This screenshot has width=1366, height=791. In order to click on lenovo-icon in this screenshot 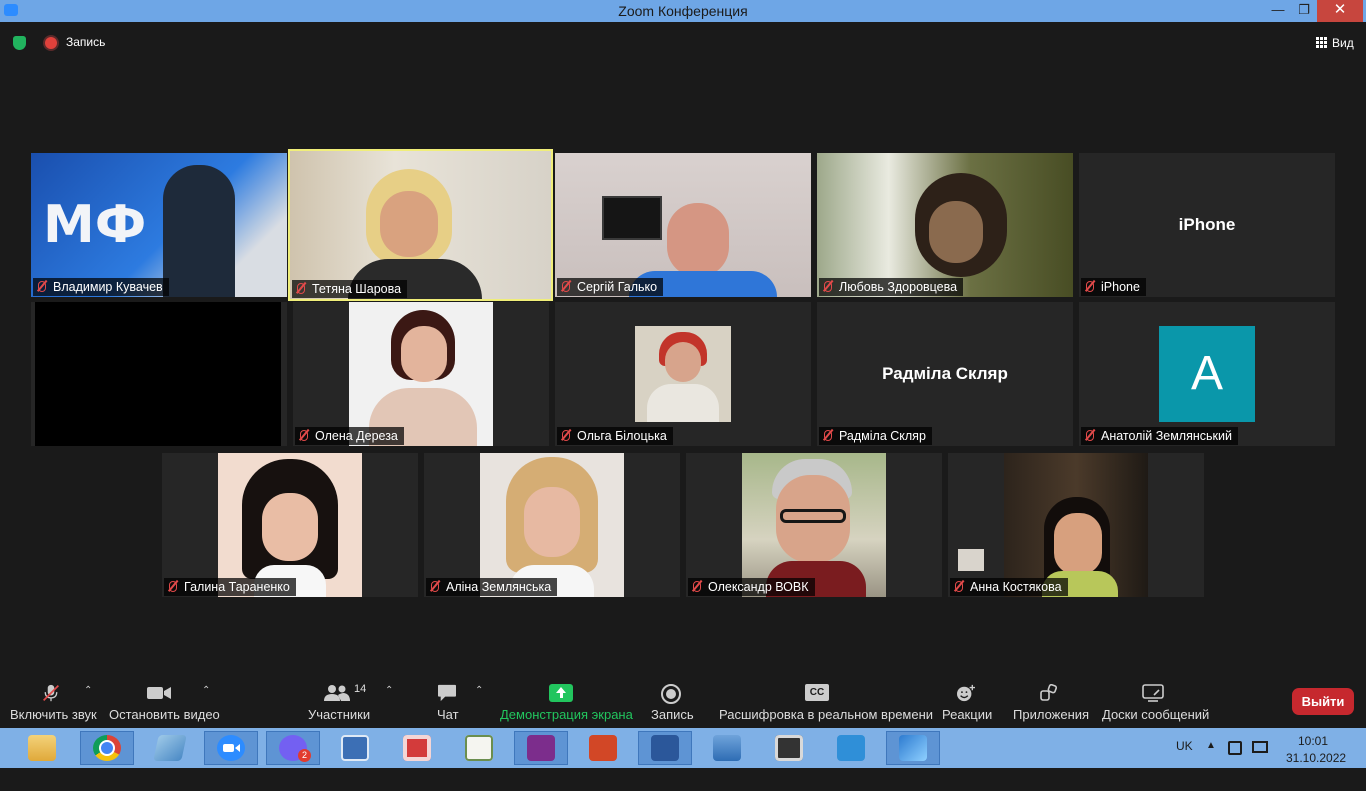, I will do `click(355, 748)`.